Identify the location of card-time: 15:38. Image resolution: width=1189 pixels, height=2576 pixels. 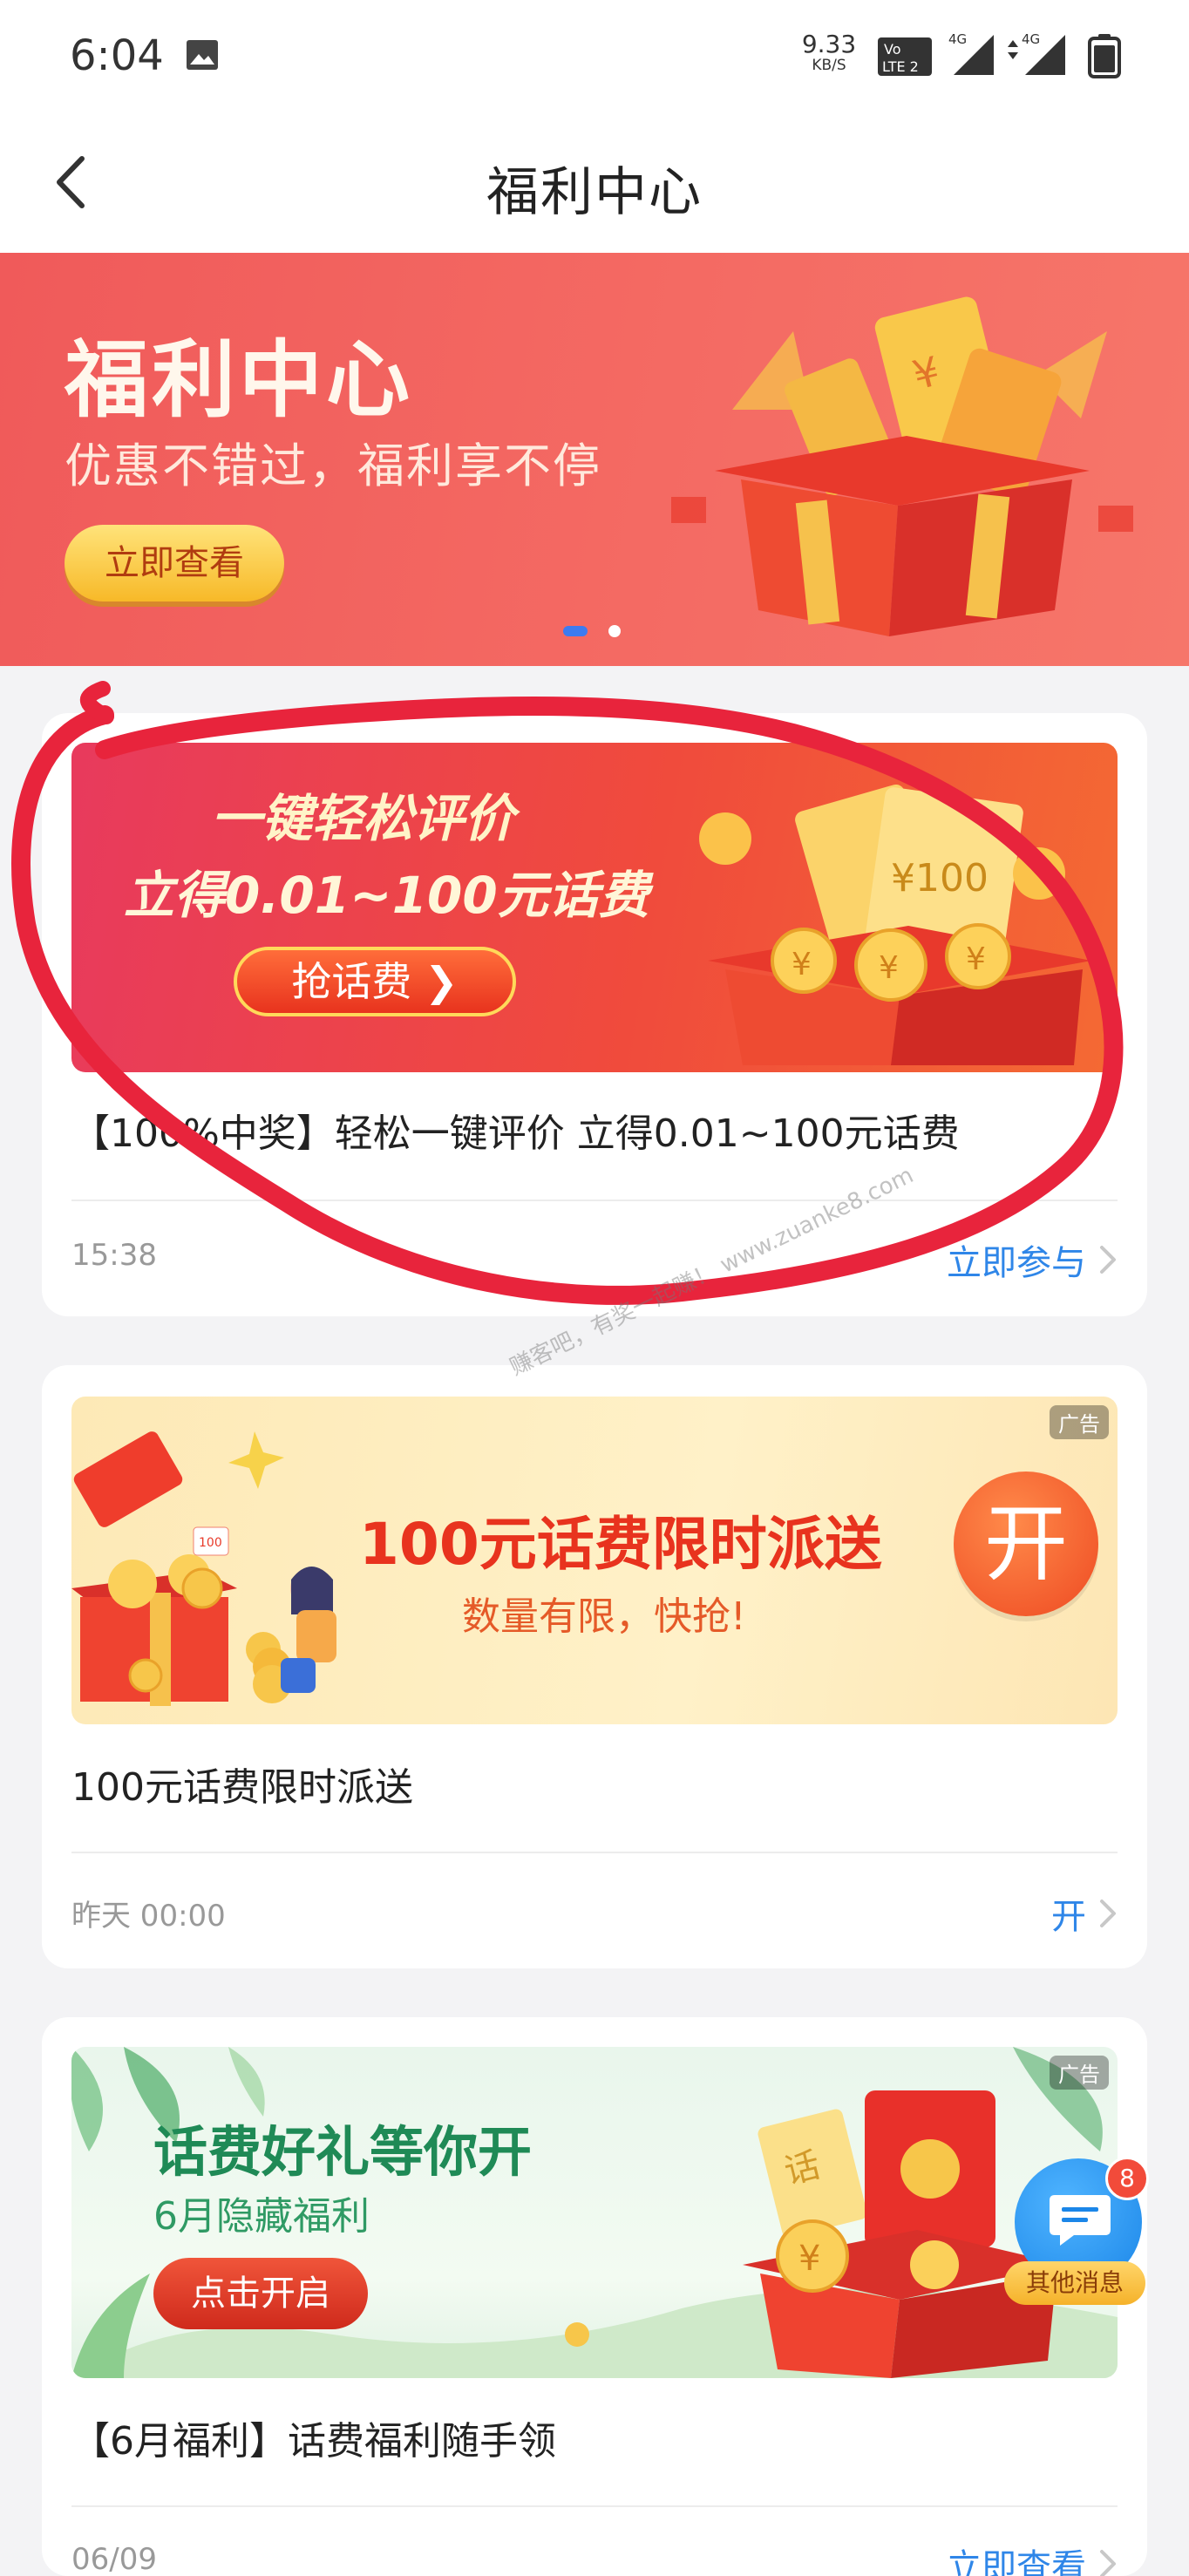
(114, 1255).